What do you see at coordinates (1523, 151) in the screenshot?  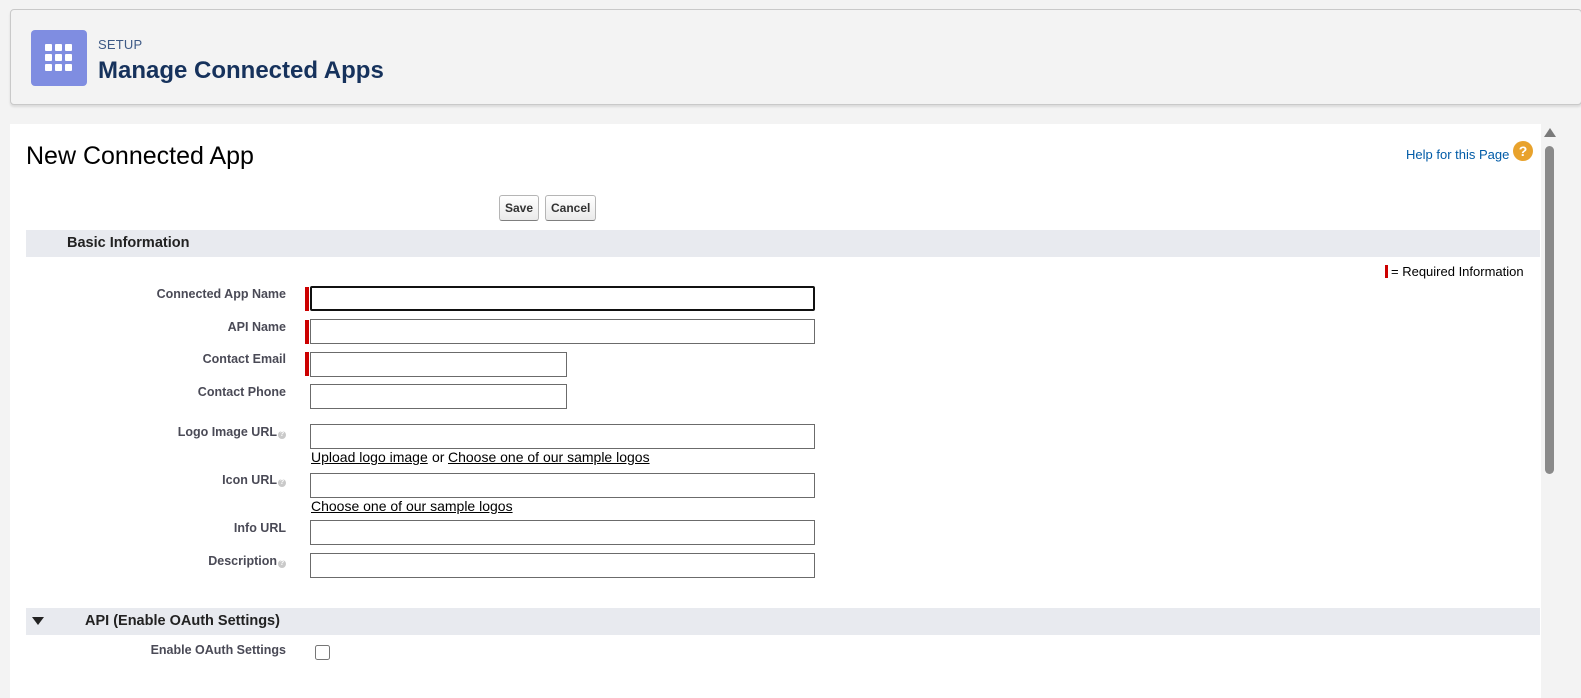 I see `help-icon: ?` at bounding box center [1523, 151].